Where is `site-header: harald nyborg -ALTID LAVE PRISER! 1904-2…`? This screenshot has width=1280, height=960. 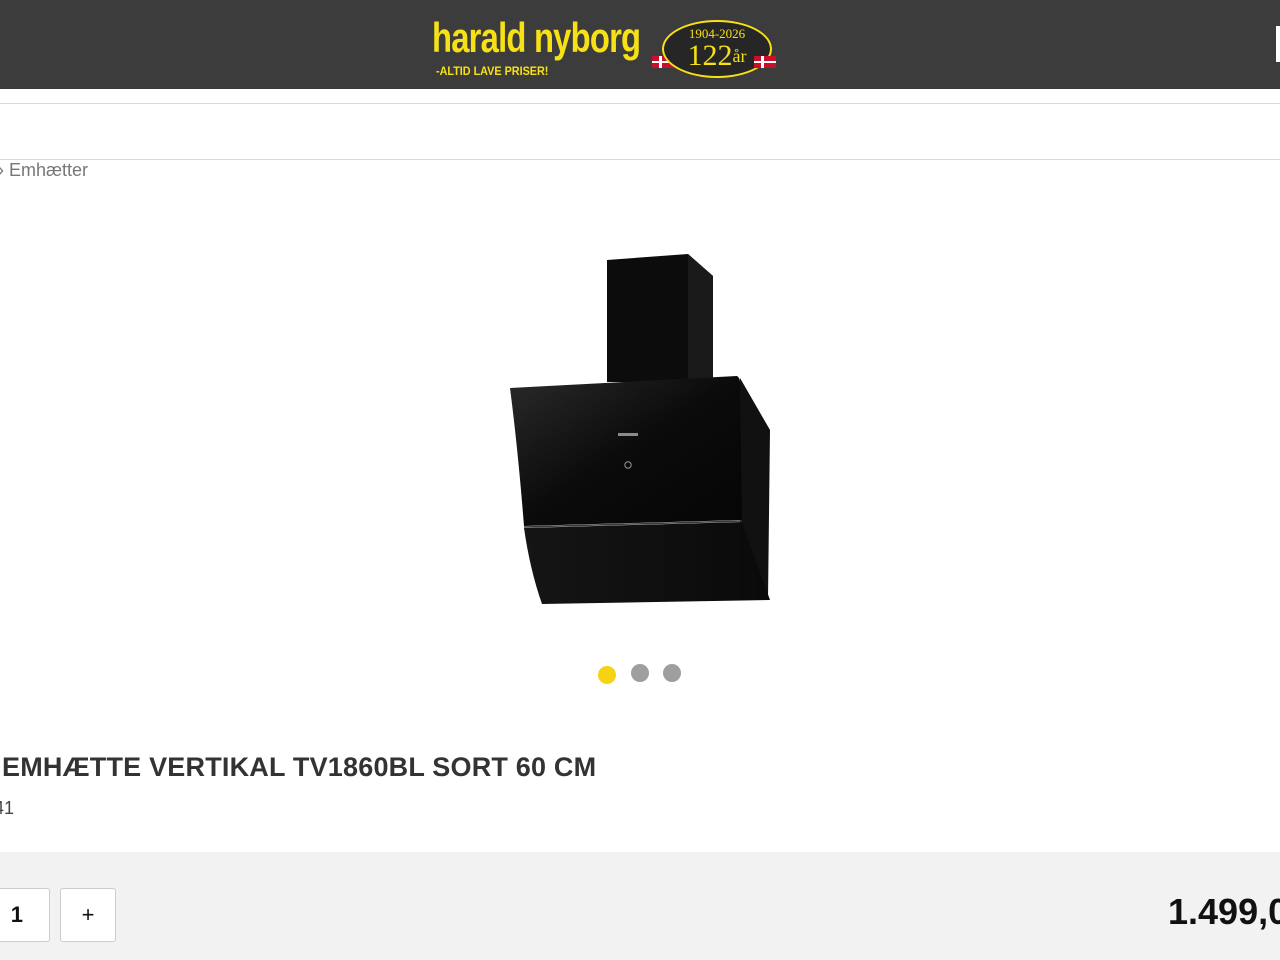 site-header: harald nyborg -ALTID LAVE PRISER! 1904-2… is located at coordinates (640, 44).